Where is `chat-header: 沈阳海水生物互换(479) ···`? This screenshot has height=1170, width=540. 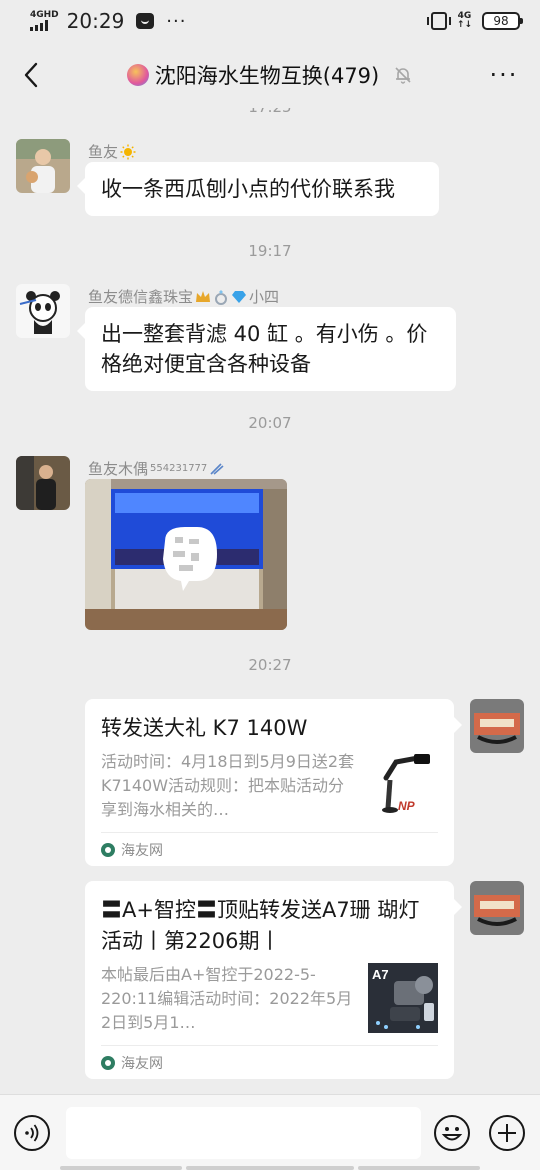 chat-header: 沈阳海水生物互换(479) ··· is located at coordinates (270, 75).